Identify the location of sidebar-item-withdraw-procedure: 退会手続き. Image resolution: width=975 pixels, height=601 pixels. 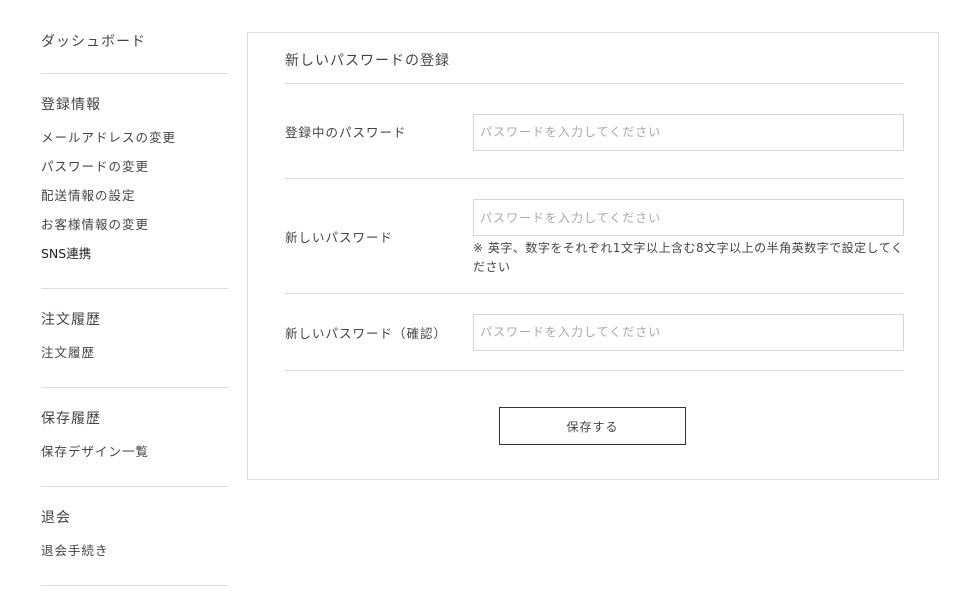
(134, 550).